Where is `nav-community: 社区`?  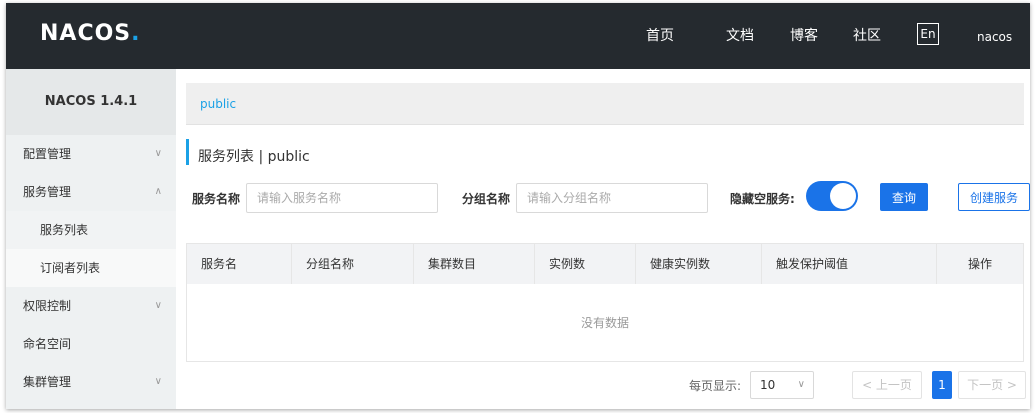
nav-community: 社区 is located at coordinates (867, 36).